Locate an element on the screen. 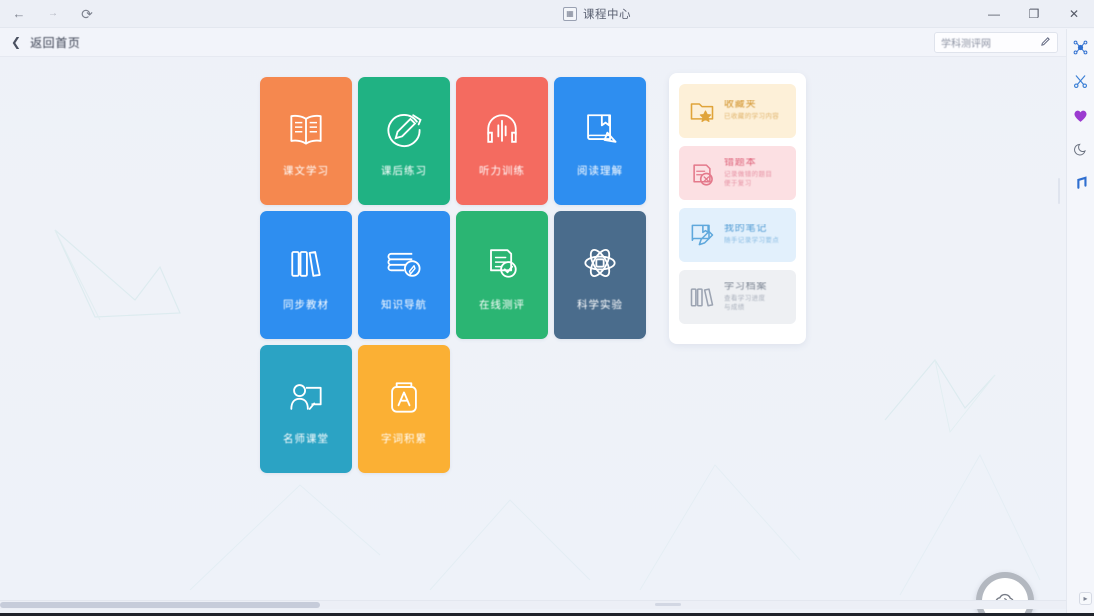 The image size is (1094, 616). card-subtitle: 记录做错的题目 便于复习 is located at coordinates (748, 179).